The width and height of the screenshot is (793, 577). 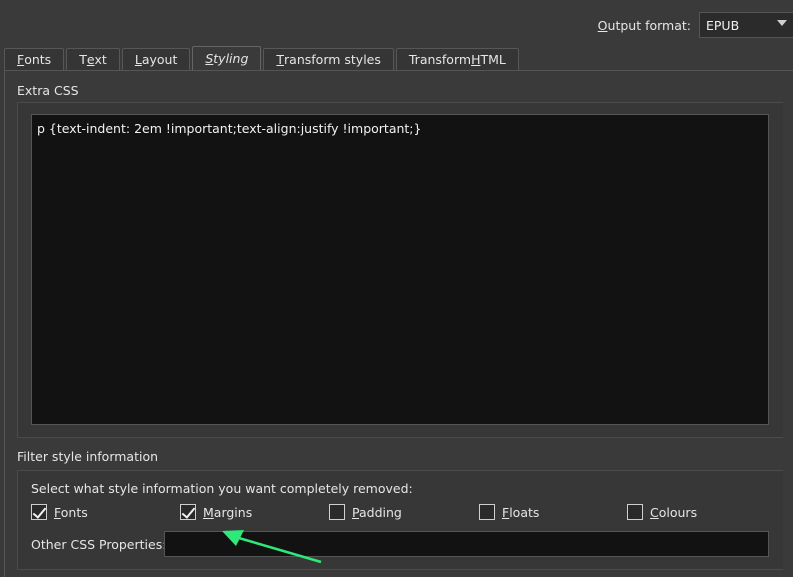 What do you see at coordinates (209, 58) in the screenshot?
I see `tab-styling-mnemonic: S` at bounding box center [209, 58].